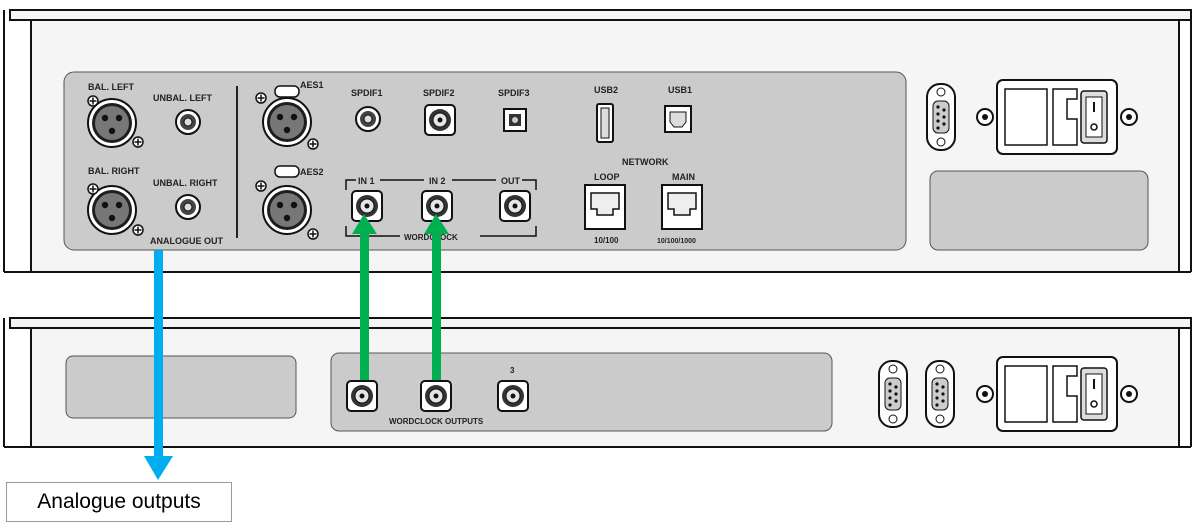 This screenshot has height=526, width=1196. What do you see at coordinates (645, 162) in the screenshot?
I see `network-label: NETWORK` at bounding box center [645, 162].